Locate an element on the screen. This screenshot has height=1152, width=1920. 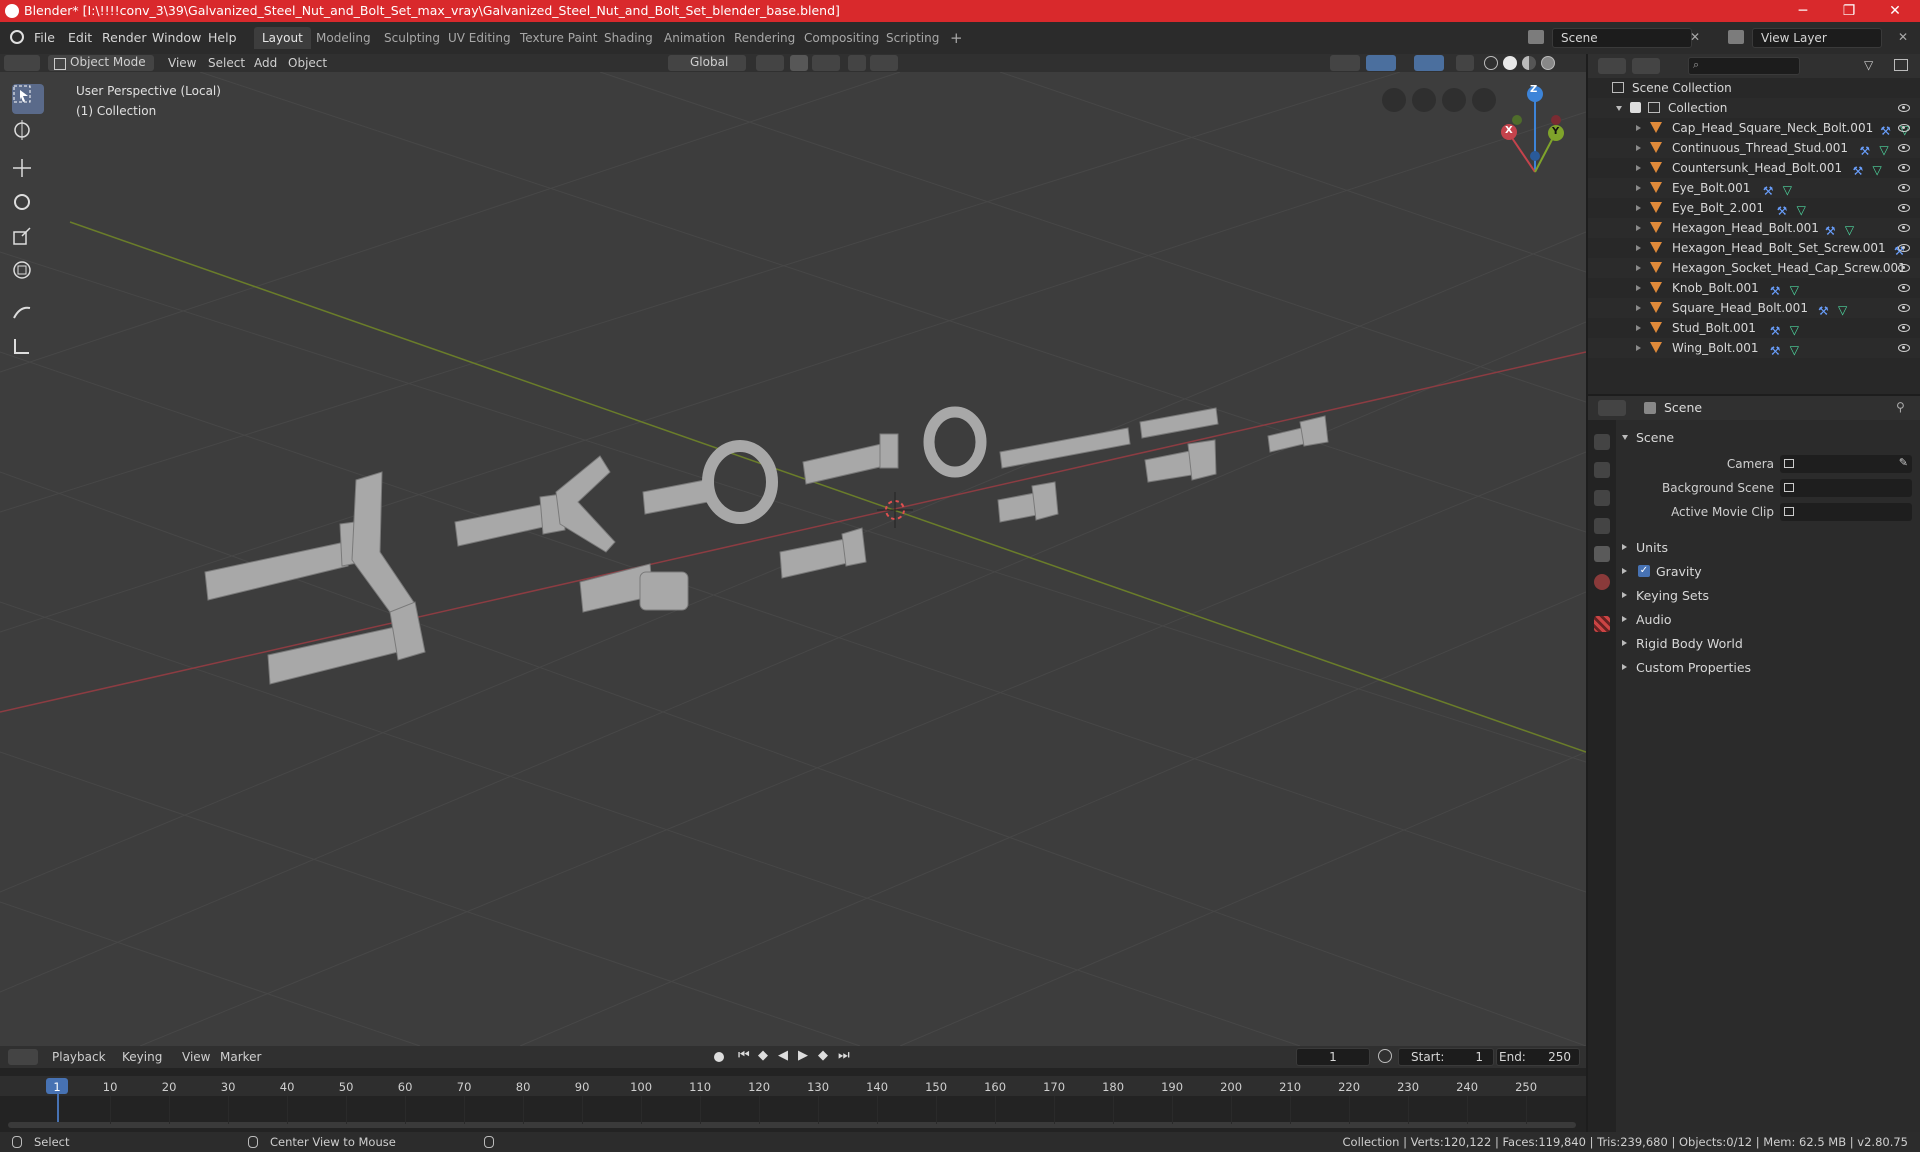
annotate-tool is located at coordinates (28, 317).